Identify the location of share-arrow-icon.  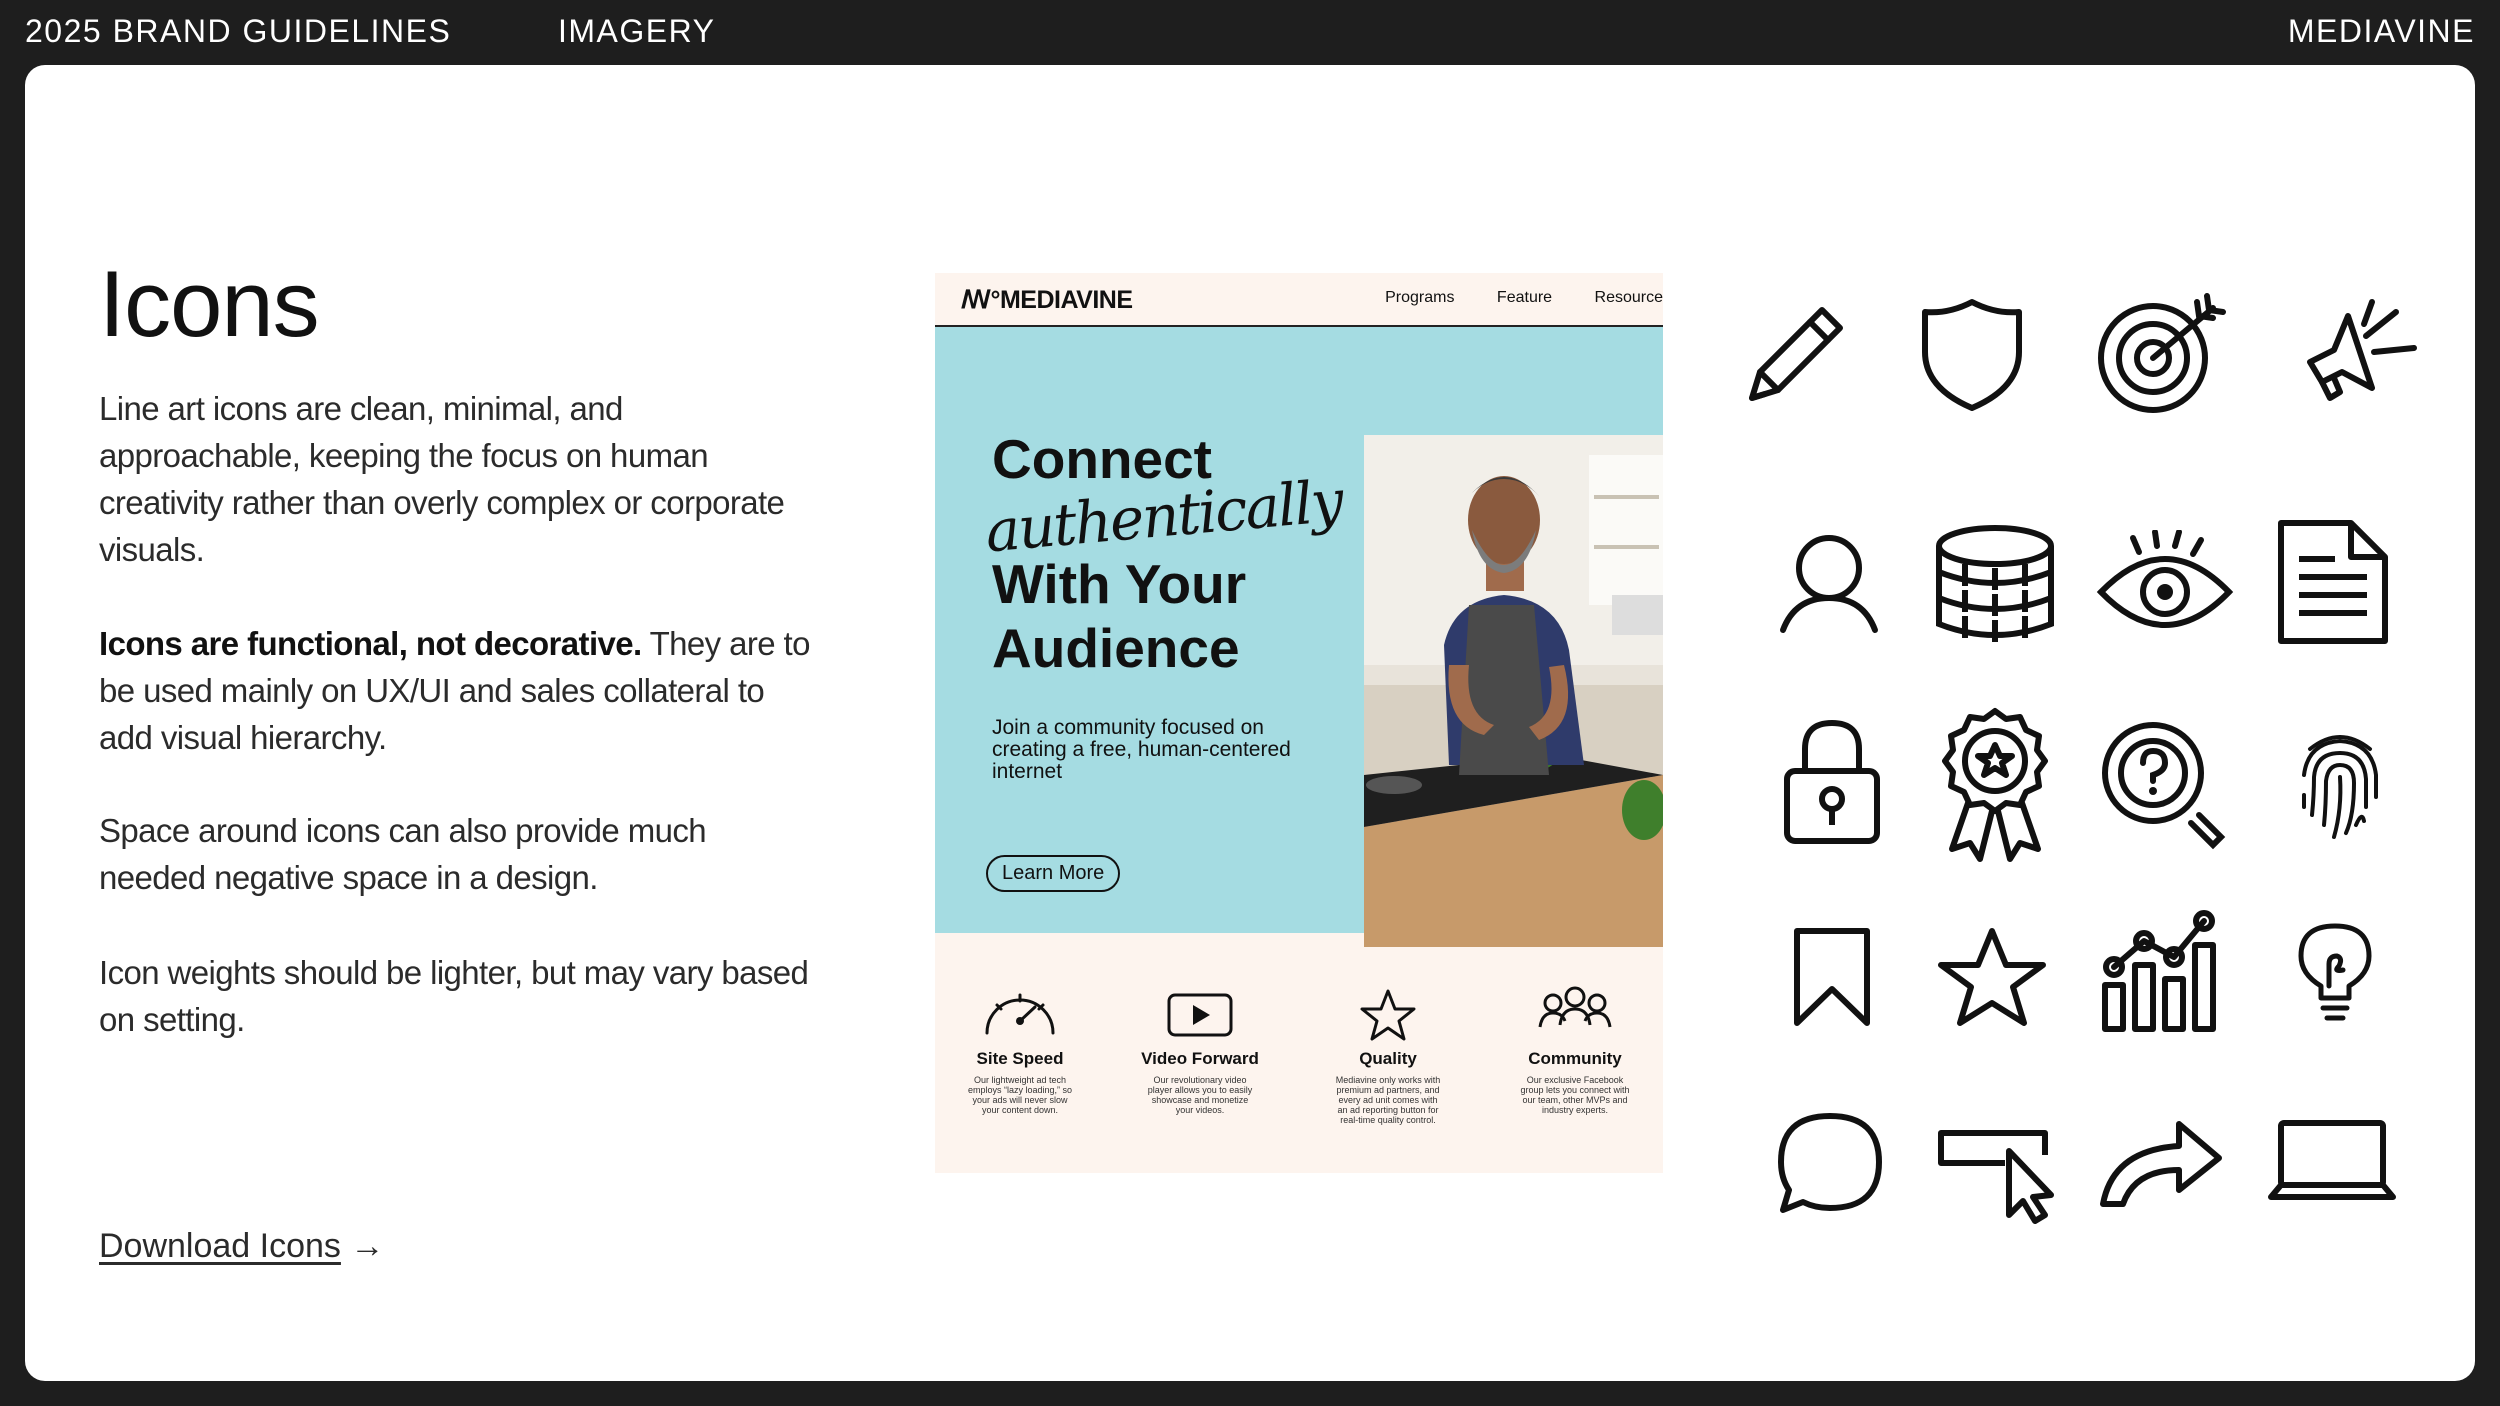
(2160, 1160).